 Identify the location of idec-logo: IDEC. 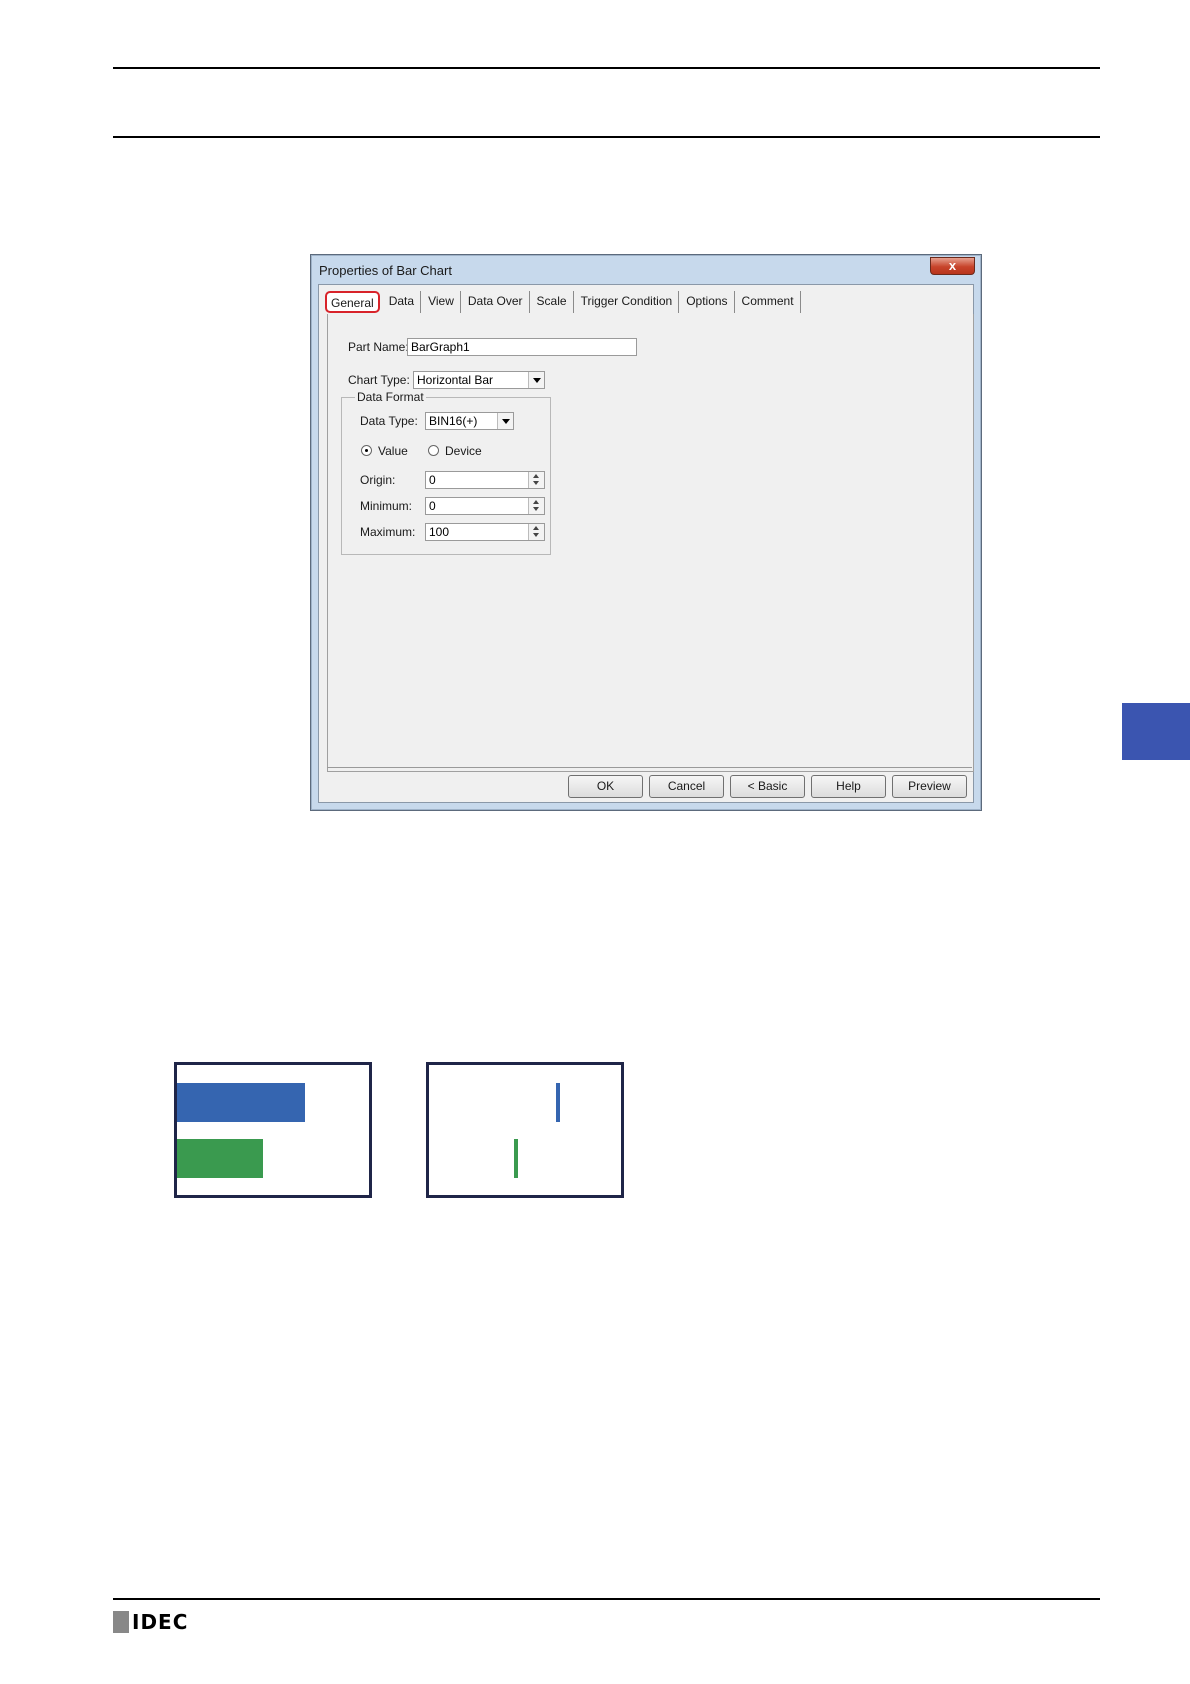
(151, 1622).